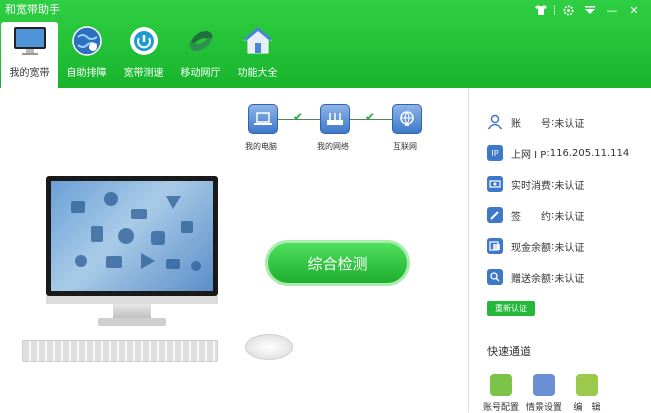  What do you see at coordinates (269, 347) in the screenshot?
I see `mouse-illustration` at bounding box center [269, 347].